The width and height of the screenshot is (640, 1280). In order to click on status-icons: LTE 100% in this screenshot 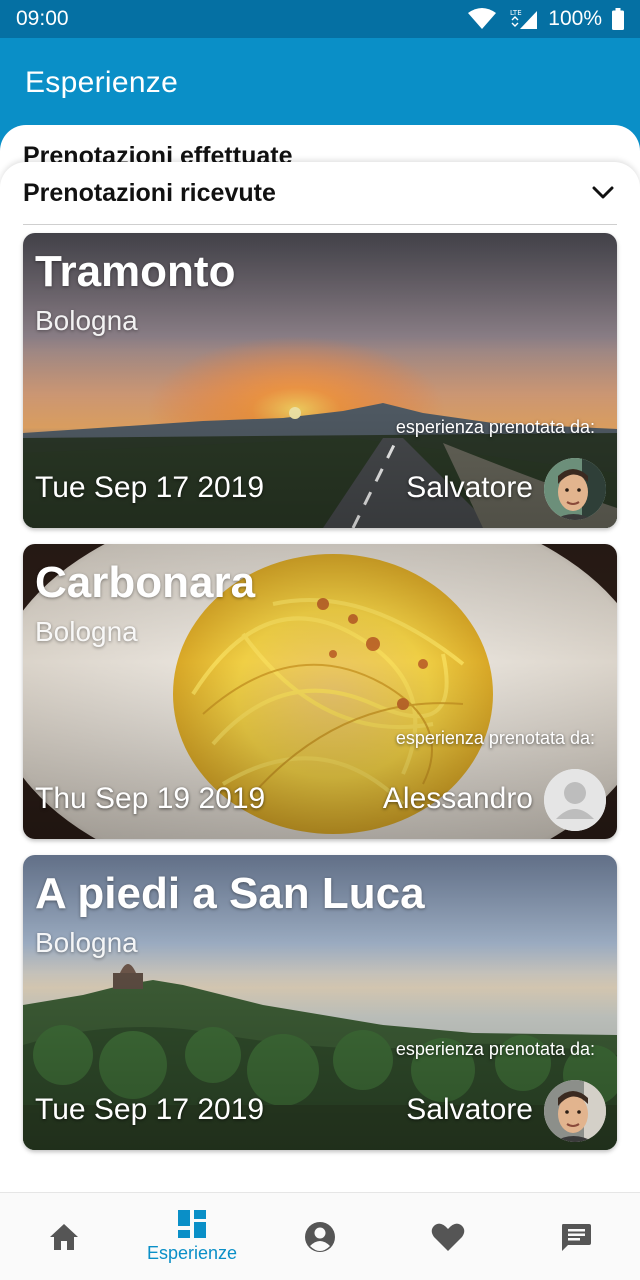, I will do `click(546, 19)`.